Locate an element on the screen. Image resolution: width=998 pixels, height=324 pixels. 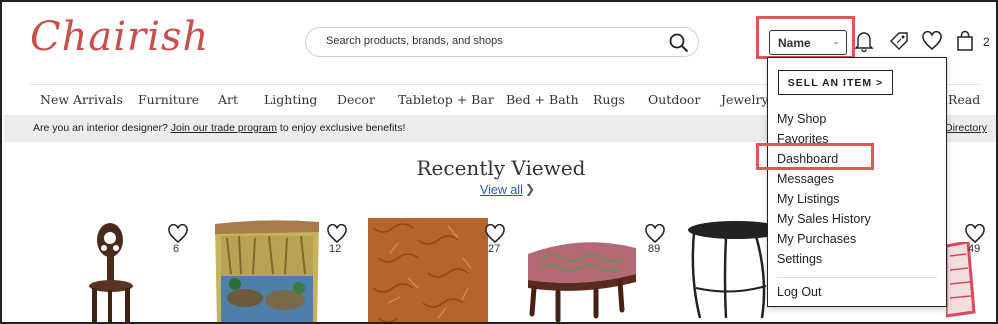
menu-item-my-purchases: My Purchases is located at coordinates (816, 239).